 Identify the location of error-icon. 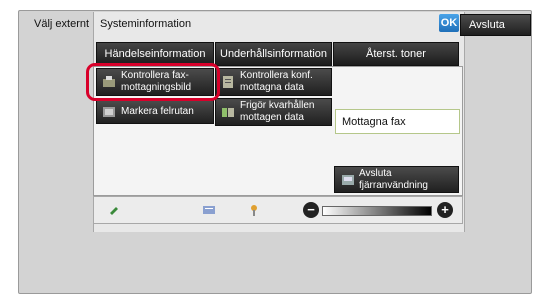
(109, 112).